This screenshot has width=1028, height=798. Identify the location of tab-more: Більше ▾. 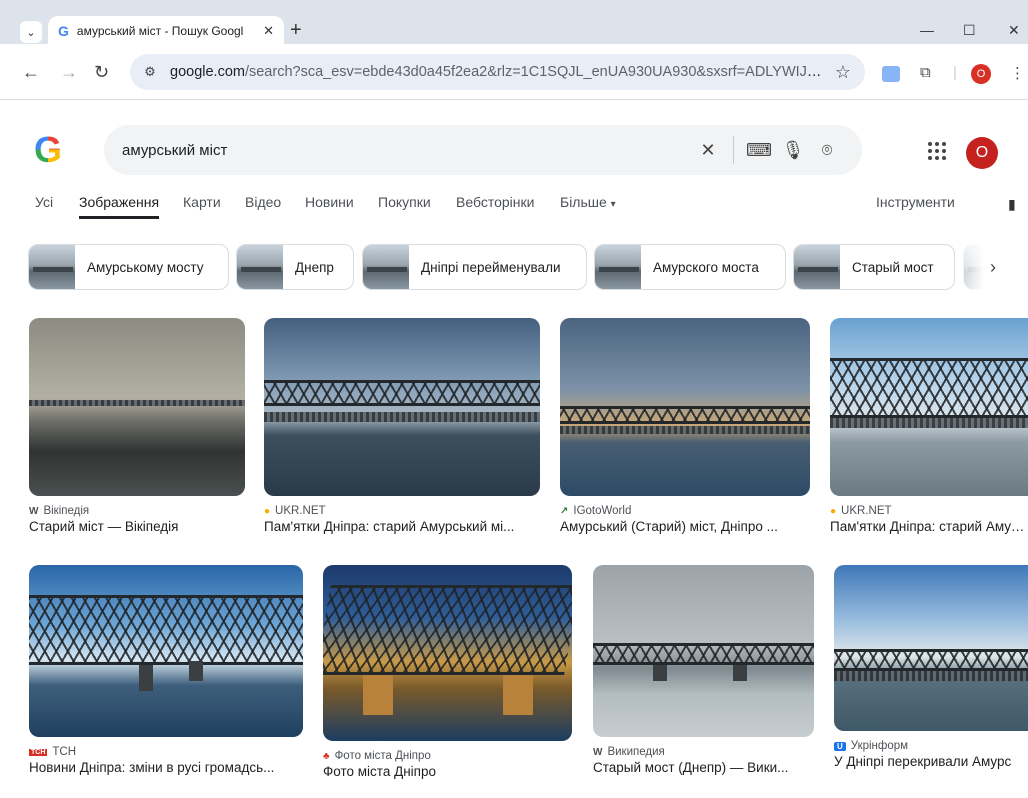
(588, 202).